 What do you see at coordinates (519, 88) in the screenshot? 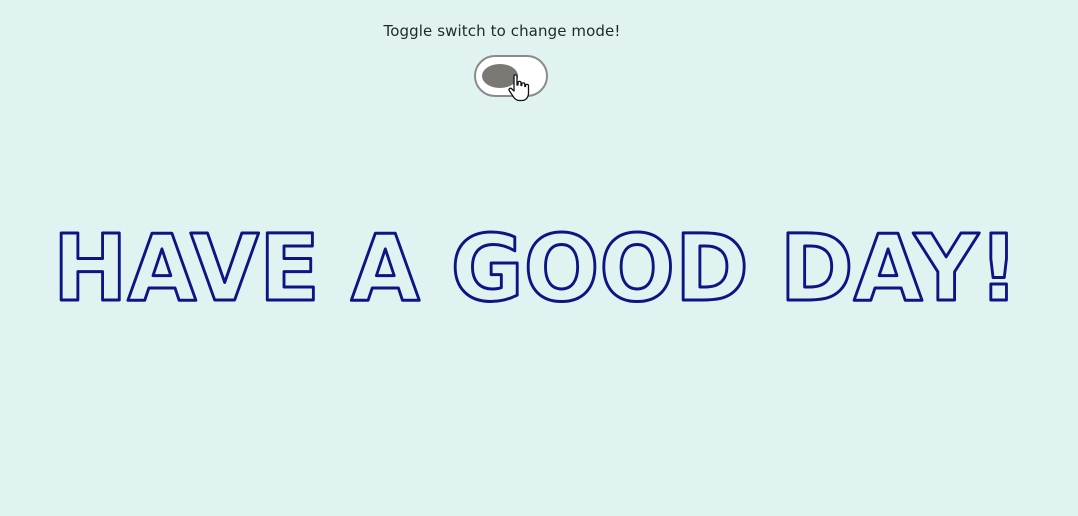
I see `hand-pointer-icon` at bounding box center [519, 88].